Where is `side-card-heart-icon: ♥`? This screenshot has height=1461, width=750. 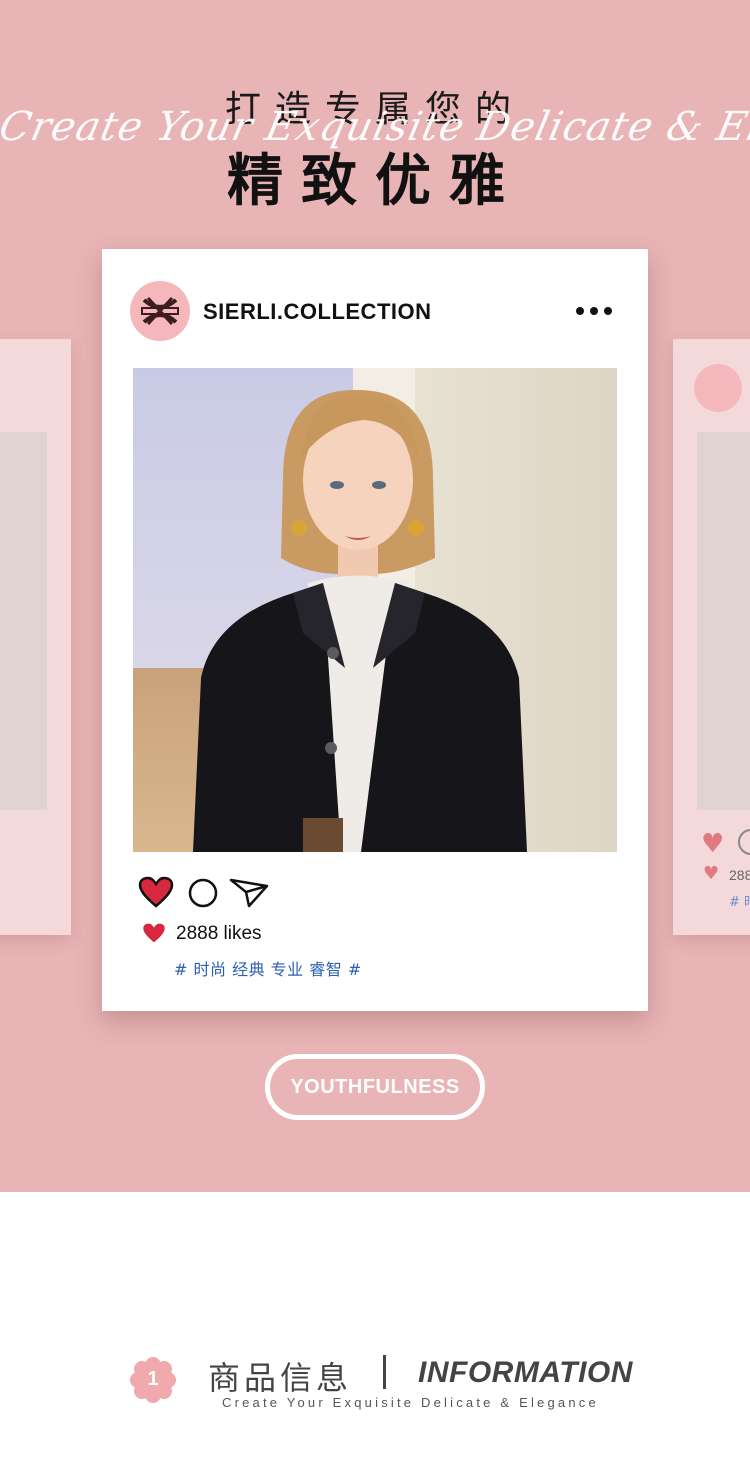
side-card-heart-icon: ♥ is located at coordinates (713, 844).